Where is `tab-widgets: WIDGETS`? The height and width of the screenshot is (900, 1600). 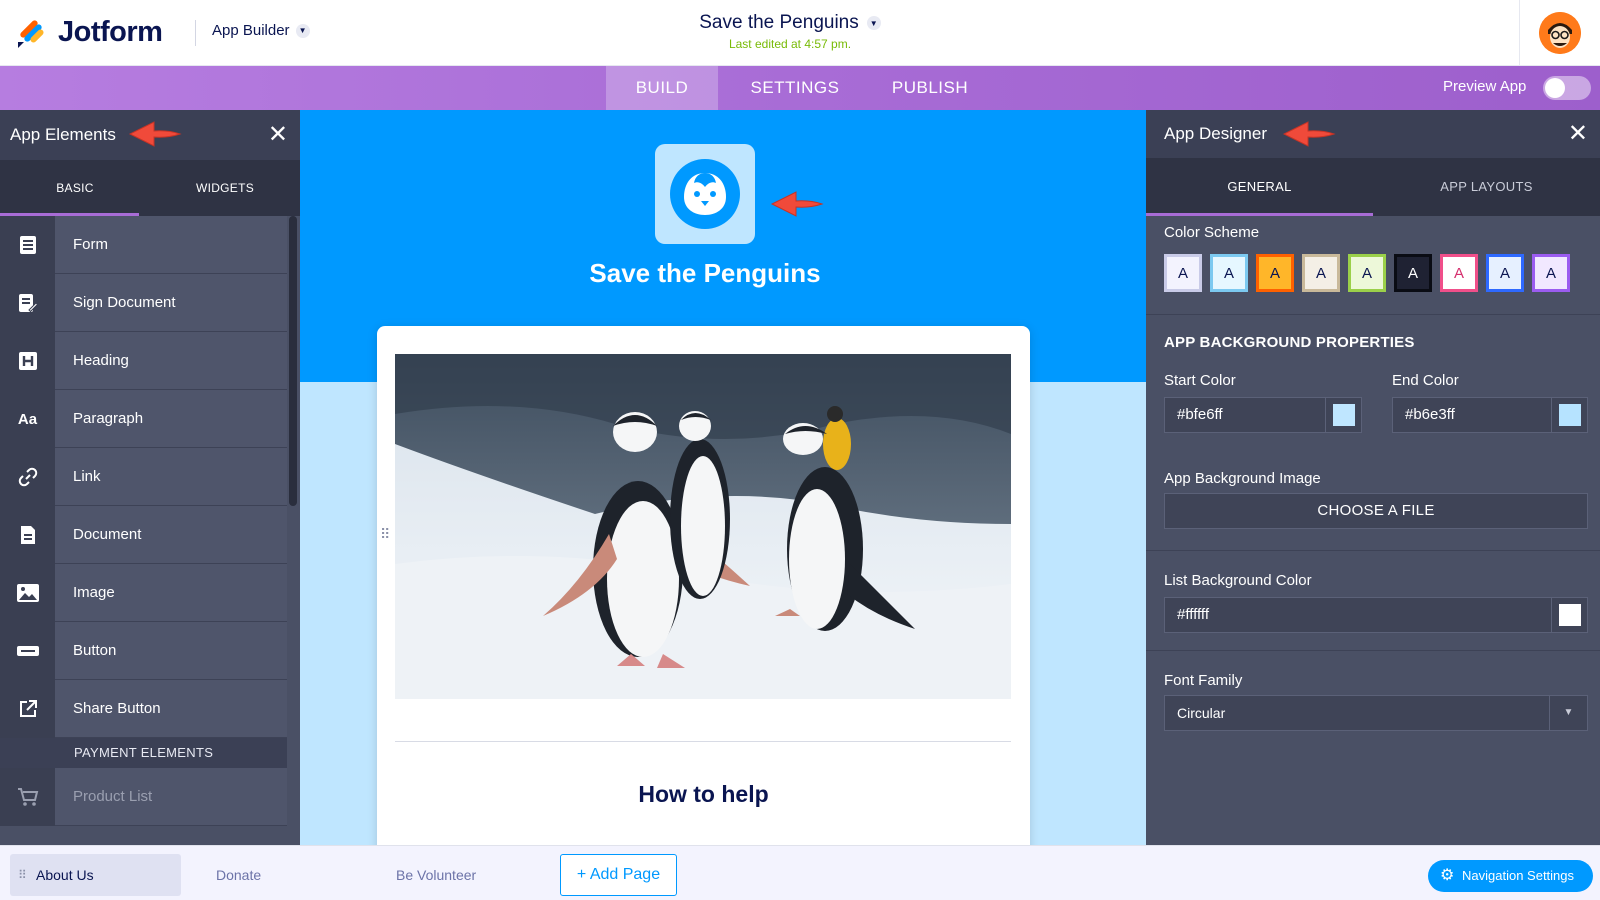 tab-widgets: WIDGETS is located at coordinates (225, 188).